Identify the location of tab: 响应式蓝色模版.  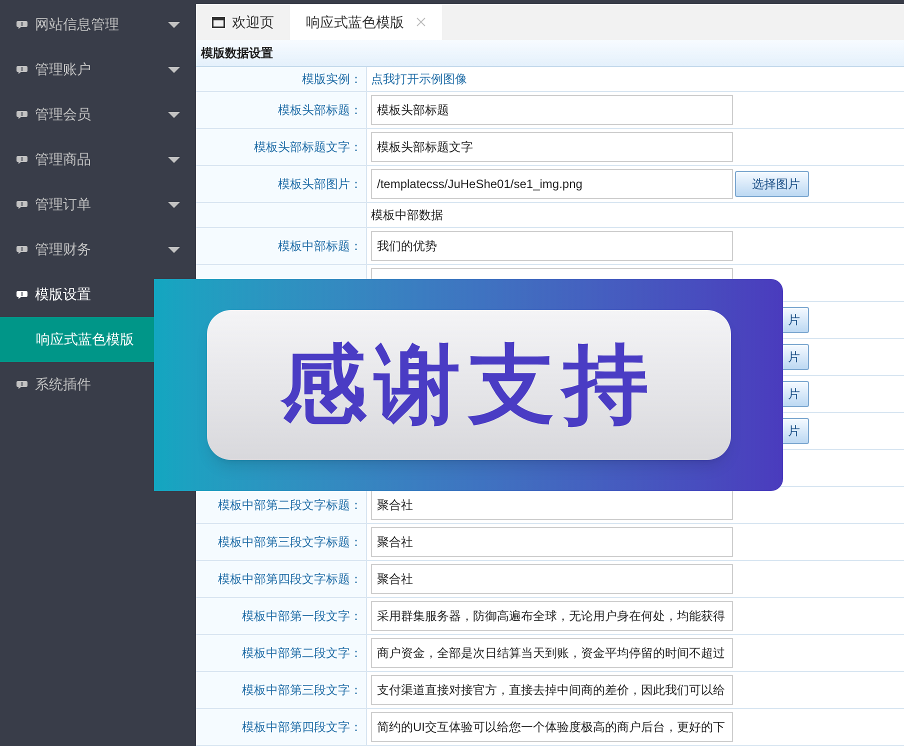
(366, 22).